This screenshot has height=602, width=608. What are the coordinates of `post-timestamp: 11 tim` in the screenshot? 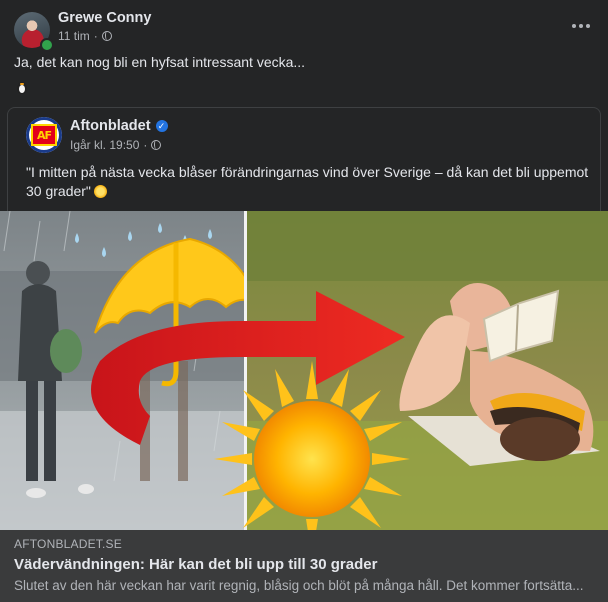 It's located at (74, 36).